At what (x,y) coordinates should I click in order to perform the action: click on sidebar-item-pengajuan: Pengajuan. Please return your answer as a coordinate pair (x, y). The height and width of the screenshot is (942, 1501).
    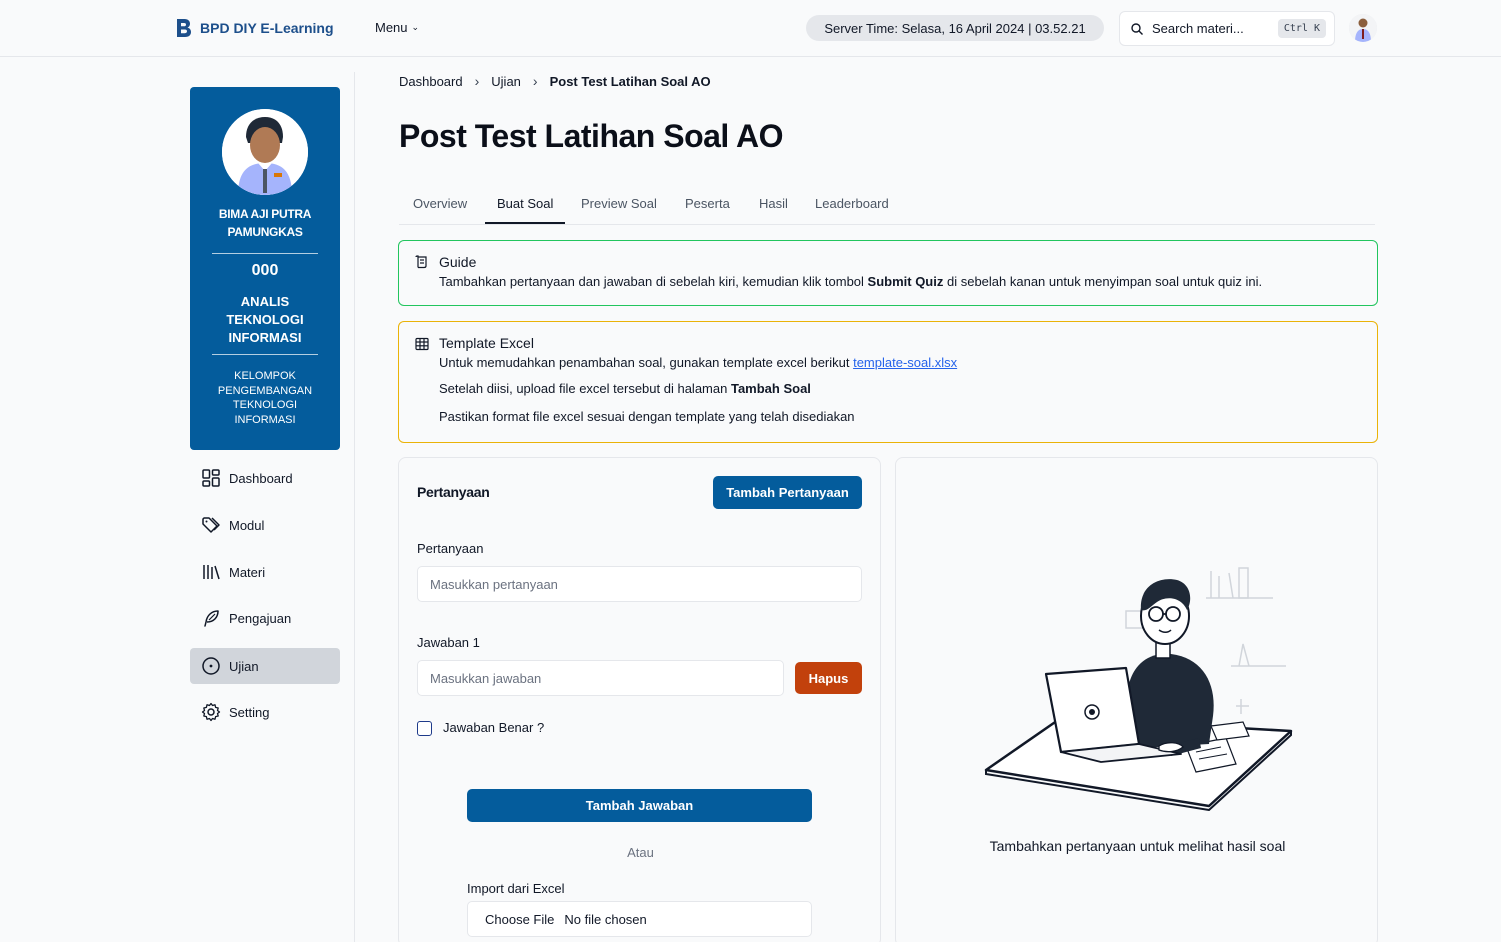
    Looking at the image, I should click on (265, 618).